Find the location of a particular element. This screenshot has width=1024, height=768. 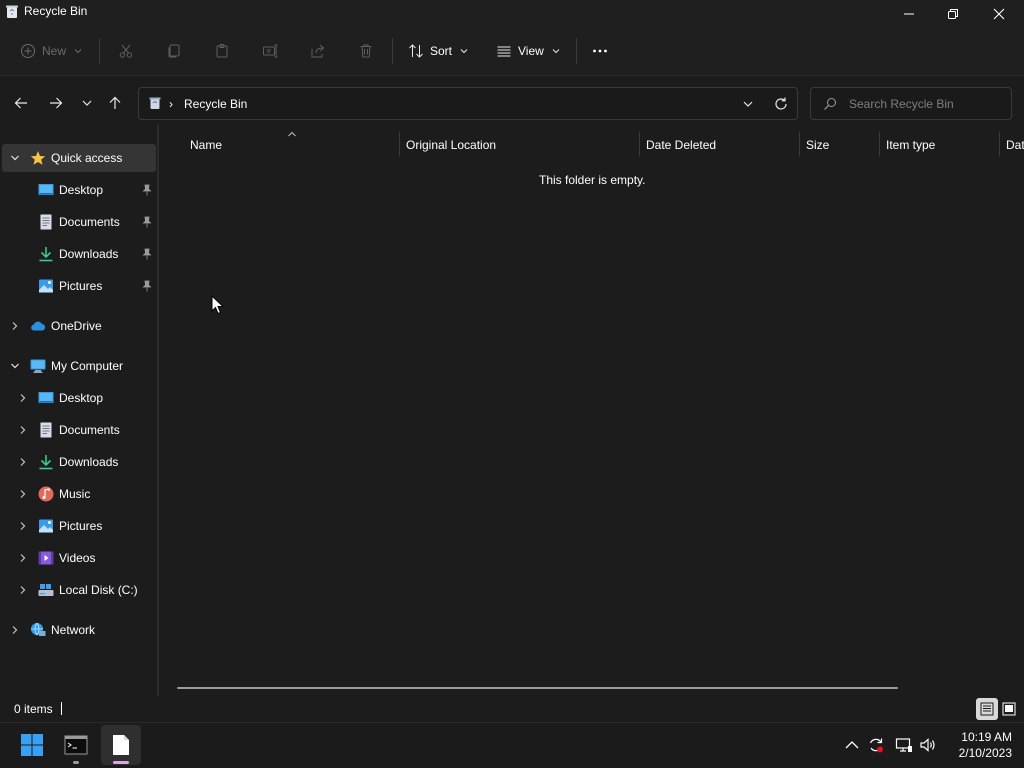

nav-label: Pictures is located at coordinates (81, 286).